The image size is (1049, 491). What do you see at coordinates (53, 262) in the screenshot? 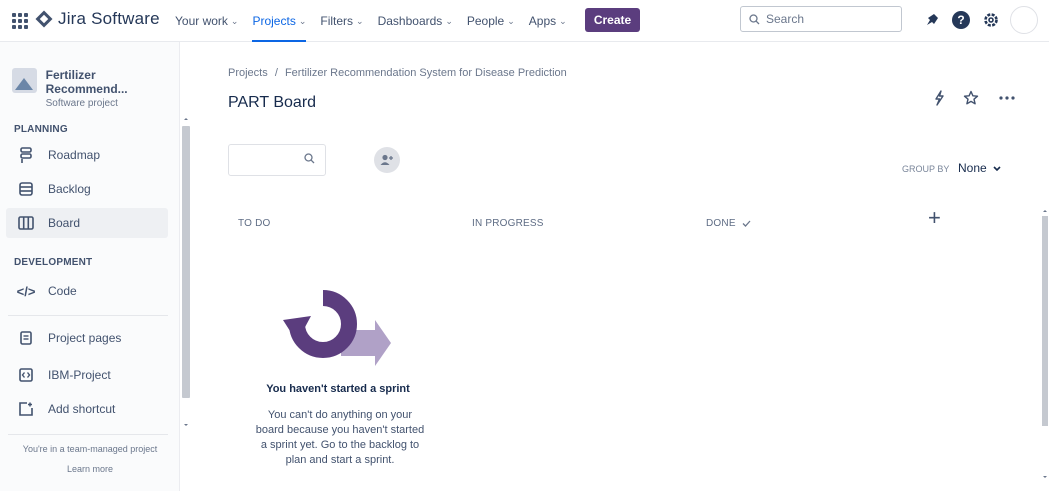
I see `development-section-title: DEVELOPMENT` at bounding box center [53, 262].